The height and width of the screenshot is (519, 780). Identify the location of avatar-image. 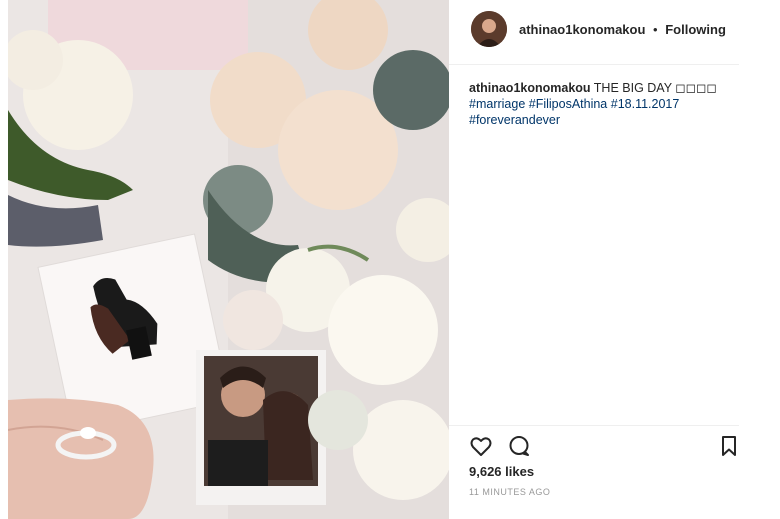
(489, 29).